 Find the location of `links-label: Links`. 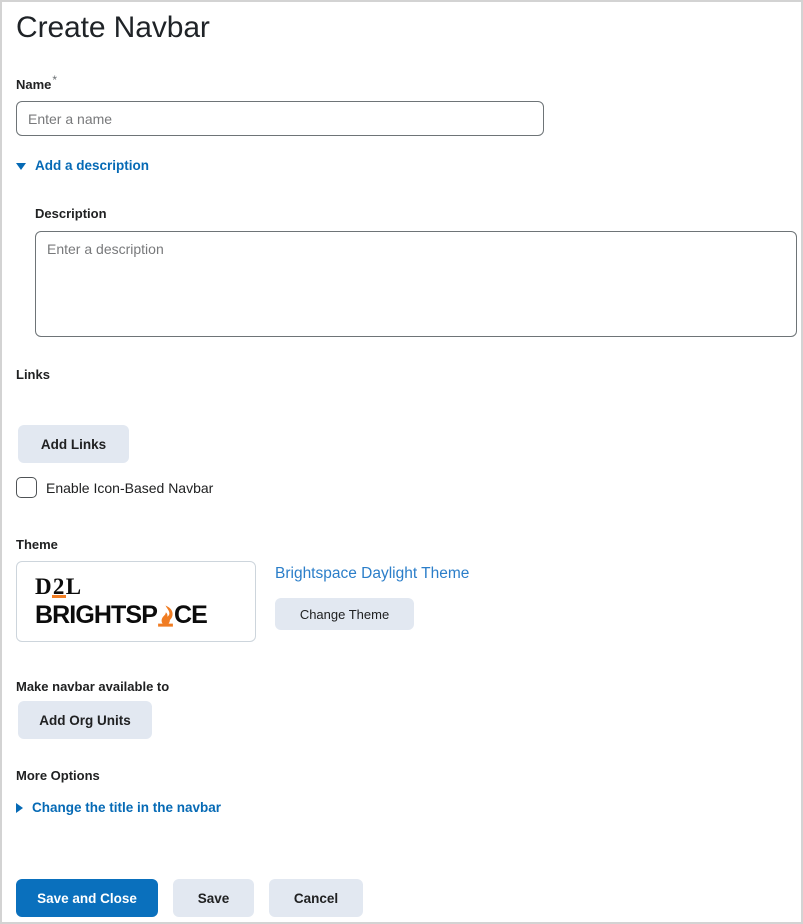

links-label: Links is located at coordinates (33, 375).